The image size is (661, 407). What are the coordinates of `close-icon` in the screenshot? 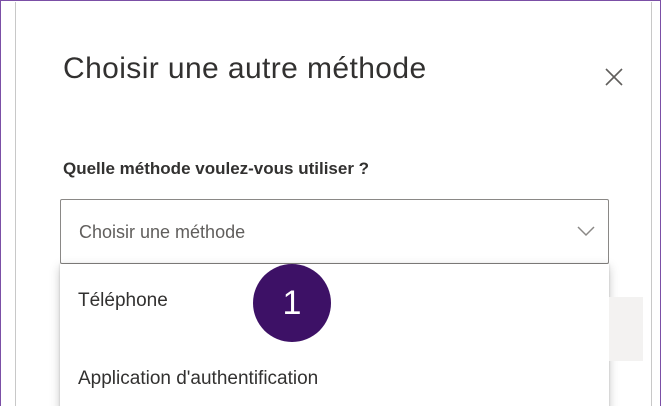 It's located at (614, 77).